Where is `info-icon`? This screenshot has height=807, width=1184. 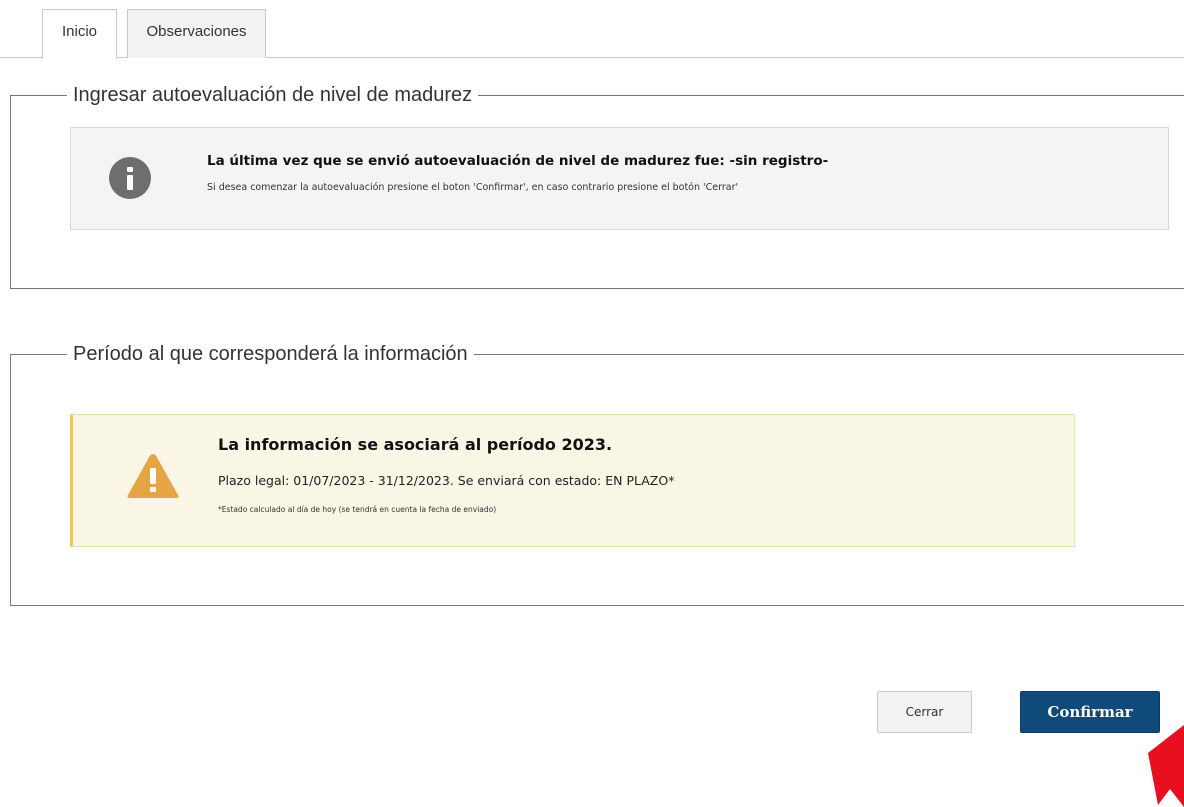
info-icon is located at coordinates (130, 178).